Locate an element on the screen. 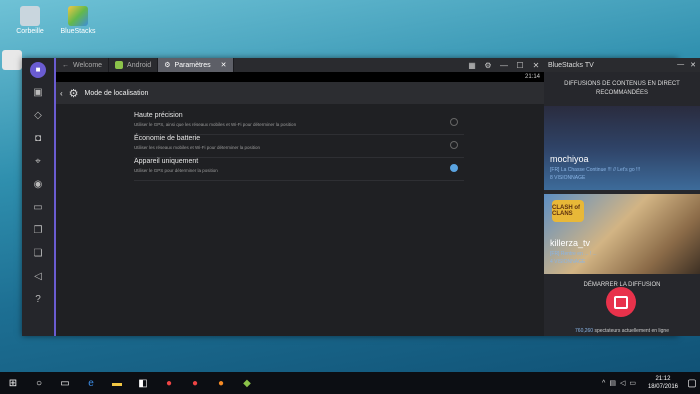 The width and height of the screenshot is (700, 394). tv-toggle-button: ■ is located at coordinates (38, 69).